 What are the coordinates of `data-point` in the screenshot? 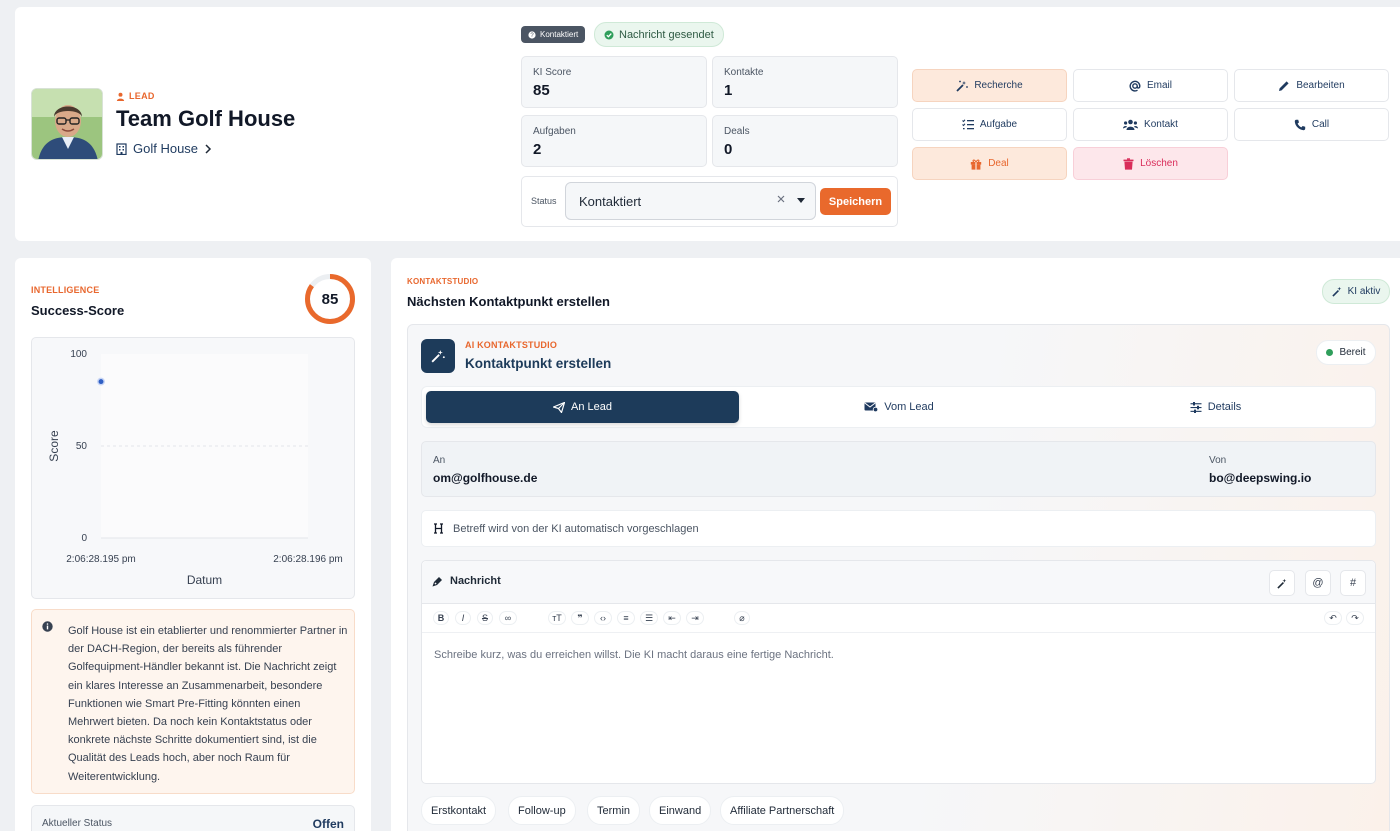 It's located at (101, 381).